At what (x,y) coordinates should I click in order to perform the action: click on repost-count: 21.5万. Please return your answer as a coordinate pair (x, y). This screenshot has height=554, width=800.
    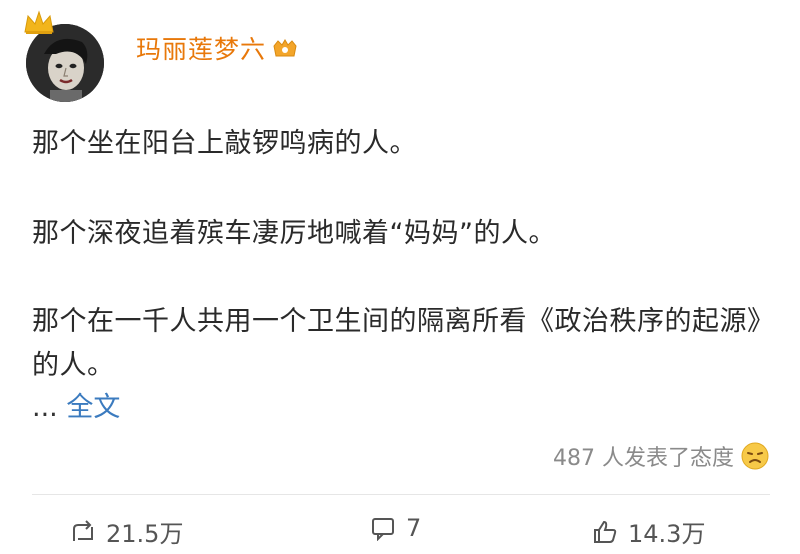
    Looking at the image, I should click on (145, 534).